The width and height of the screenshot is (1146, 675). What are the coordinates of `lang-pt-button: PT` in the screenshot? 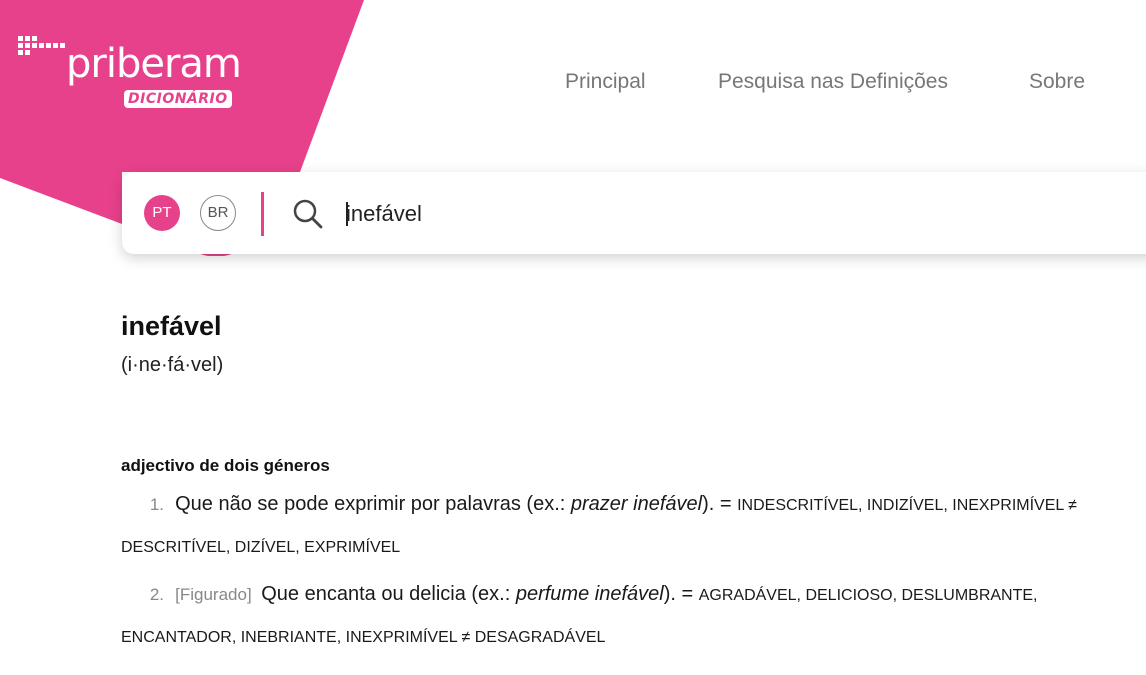 It's located at (162, 213).